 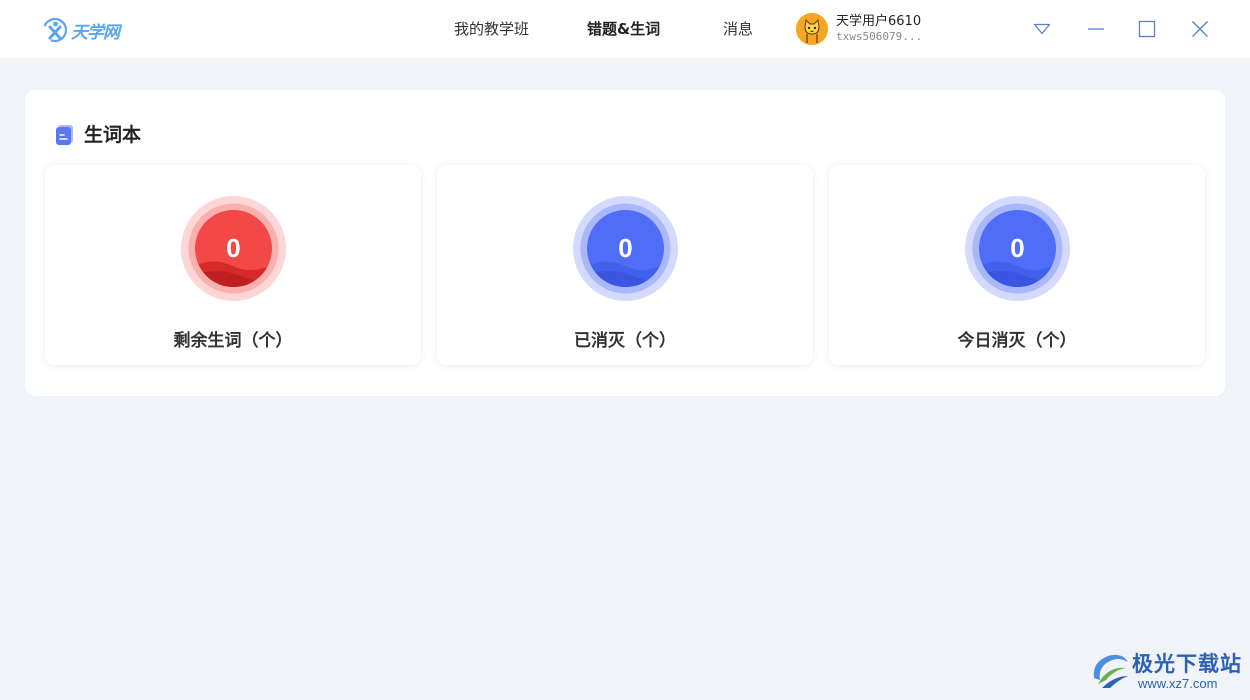 What do you see at coordinates (1178, 683) in the screenshot?
I see `watermark-url: www.xz7.com` at bounding box center [1178, 683].